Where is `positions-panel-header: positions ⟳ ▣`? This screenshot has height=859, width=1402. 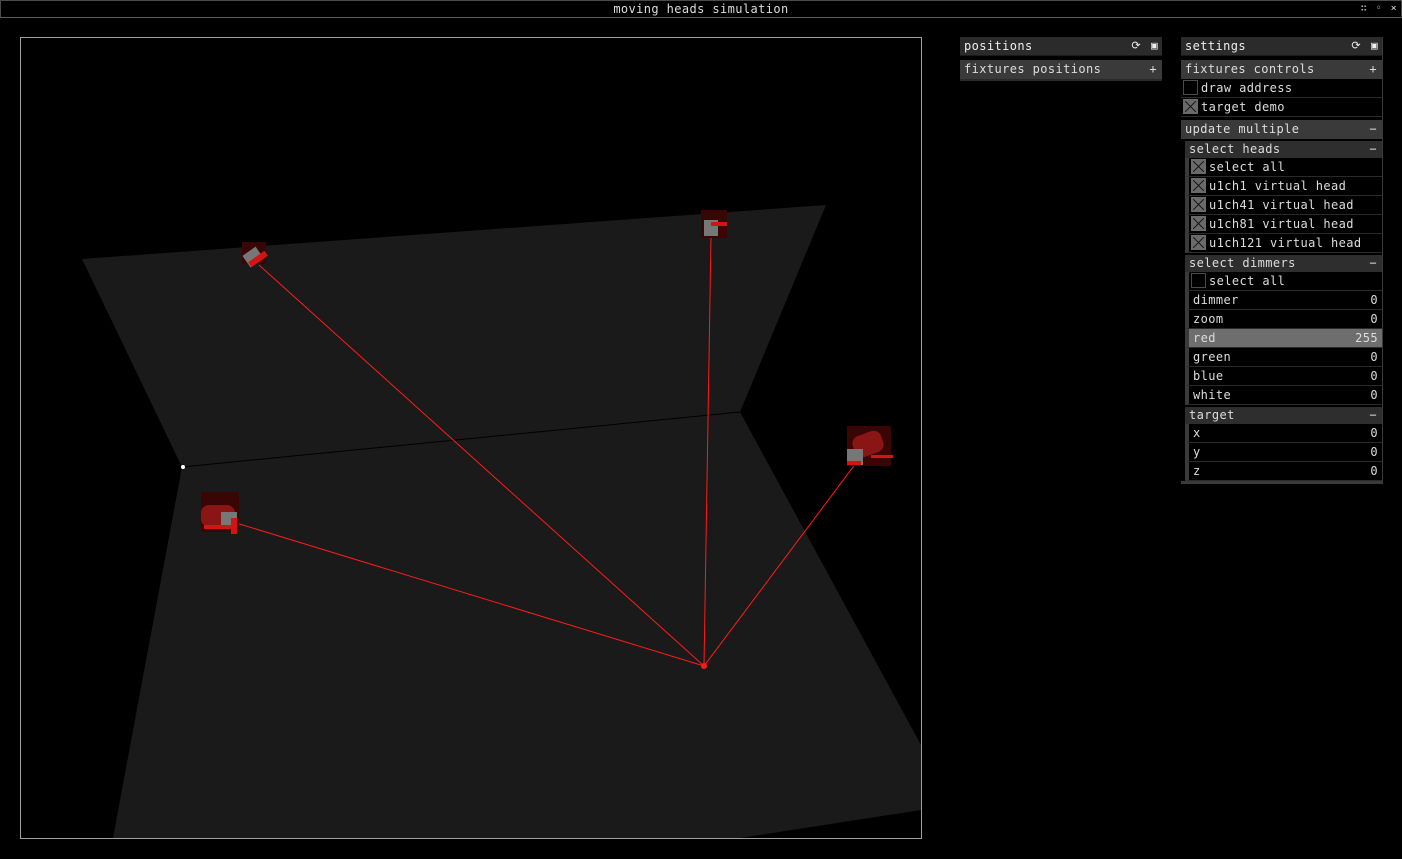
positions-panel-header: positions ⟳ ▣ is located at coordinates (1061, 46).